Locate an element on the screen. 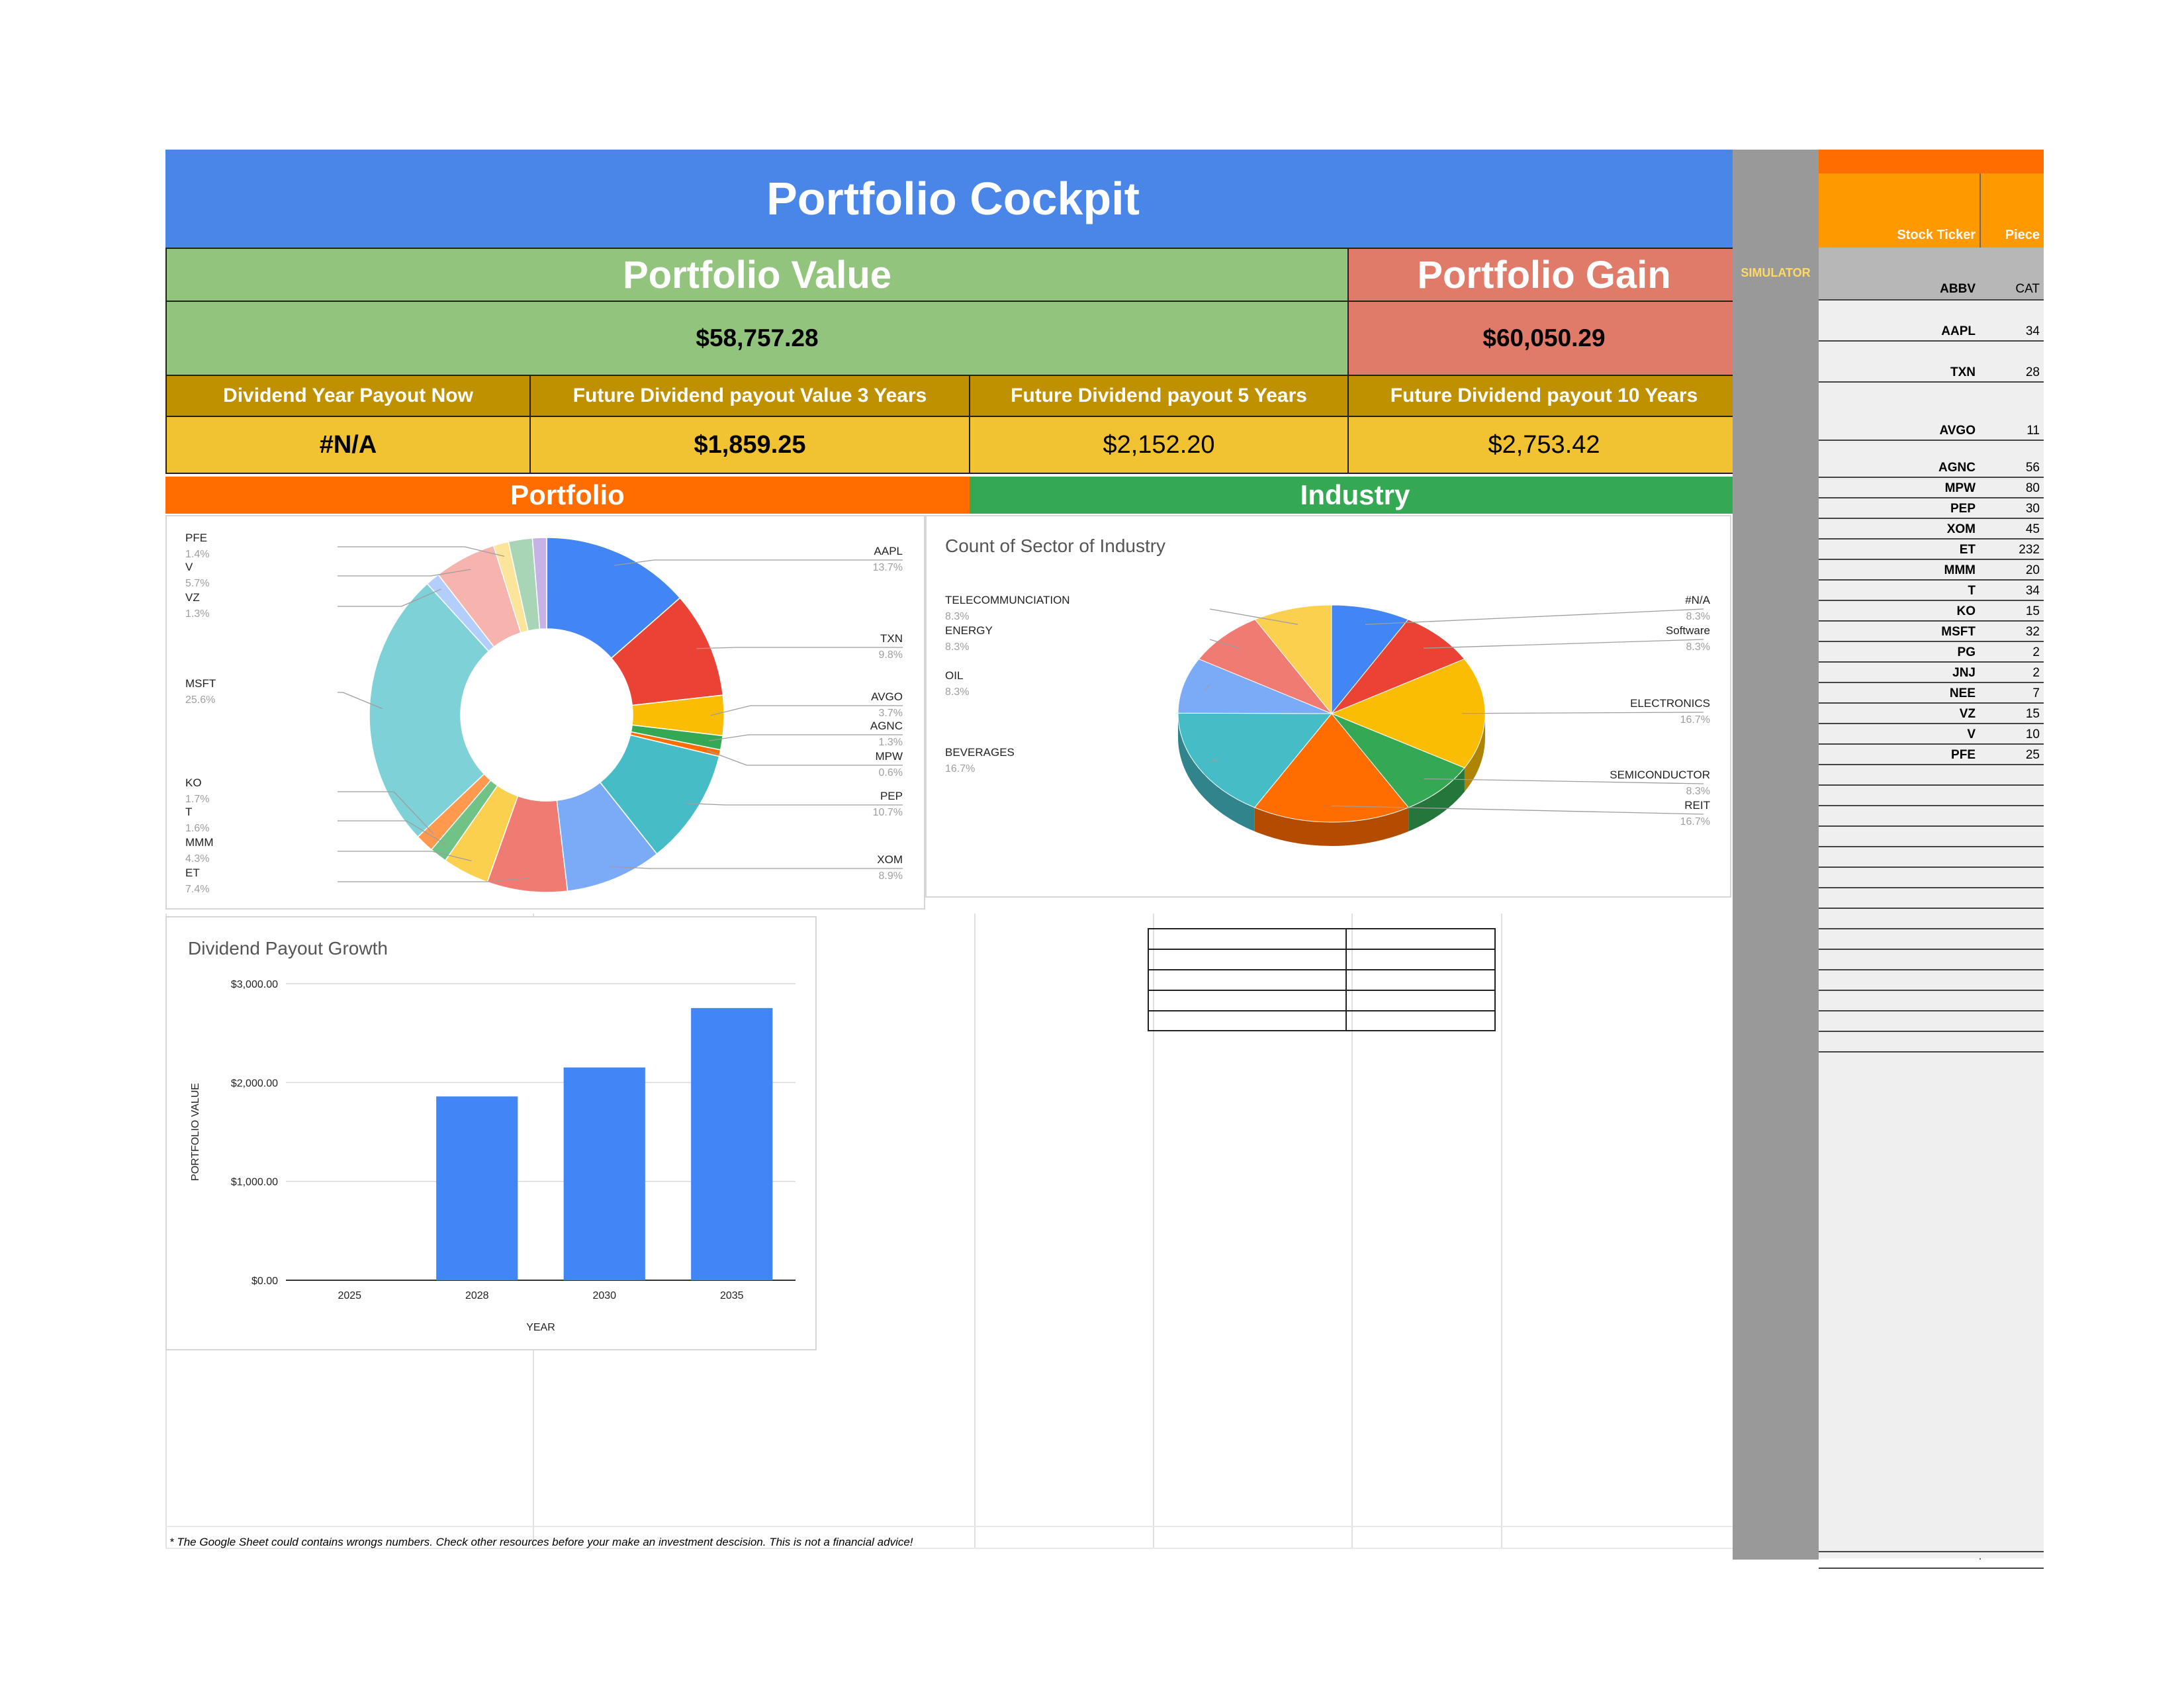 The width and height of the screenshot is (2184, 1688). sim-piece: 20 is located at coordinates (2013, 570).